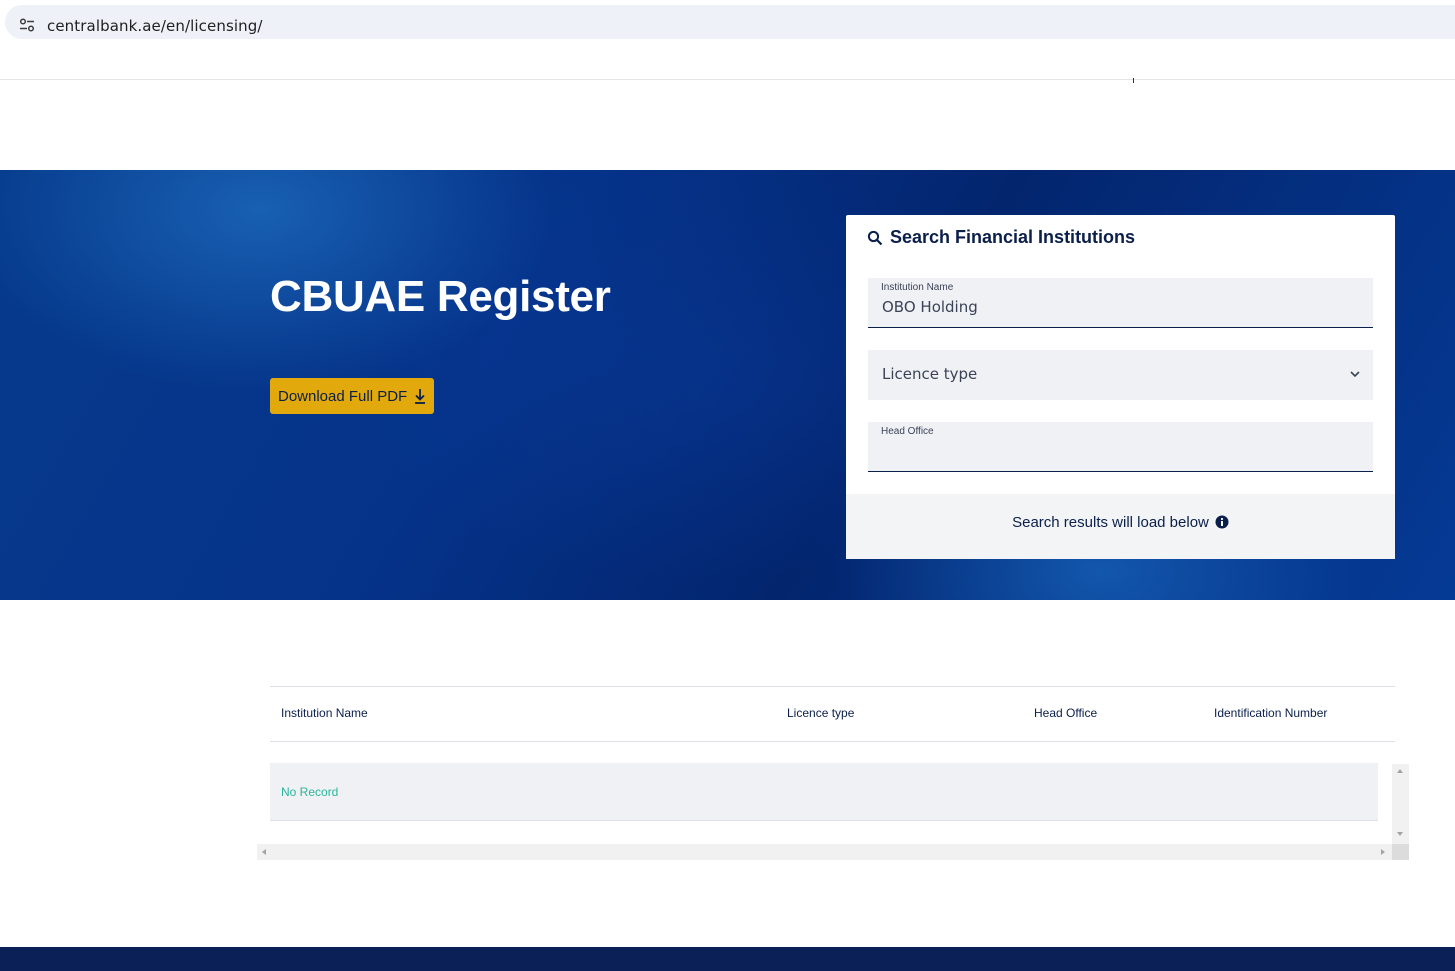 The image size is (1455, 971). Describe the element at coordinates (727, 959) in the screenshot. I see `site-footer` at that location.